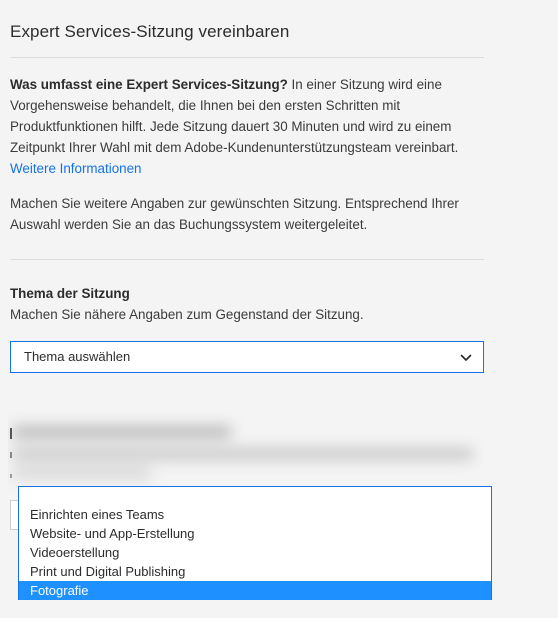 Image resolution: width=558 pixels, height=618 pixels. What do you see at coordinates (255, 533) in the screenshot?
I see `dropdown-option: Website- und App-Erstellung` at bounding box center [255, 533].